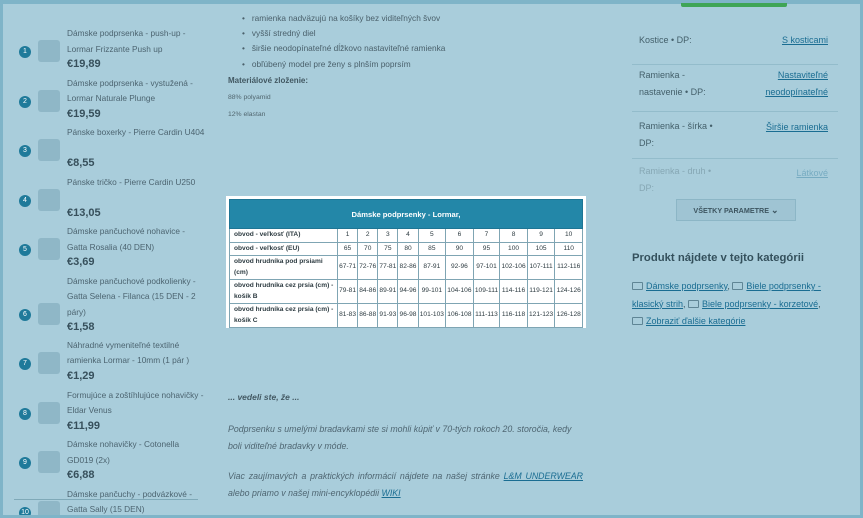  I want to click on material-title: Materiálové zloženie:, so click(268, 80).